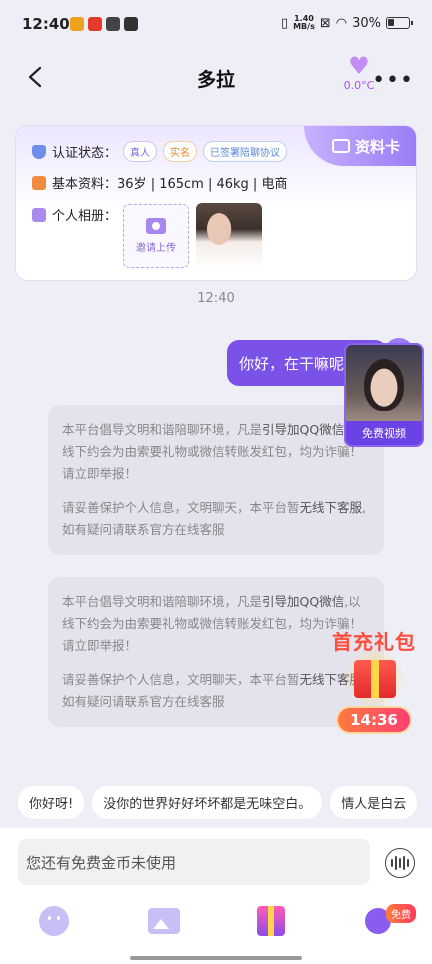 The width and height of the screenshot is (432, 964). Describe the element at coordinates (85, 184) in the screenshot. I see `basic-label: 基本资料：` at that location.